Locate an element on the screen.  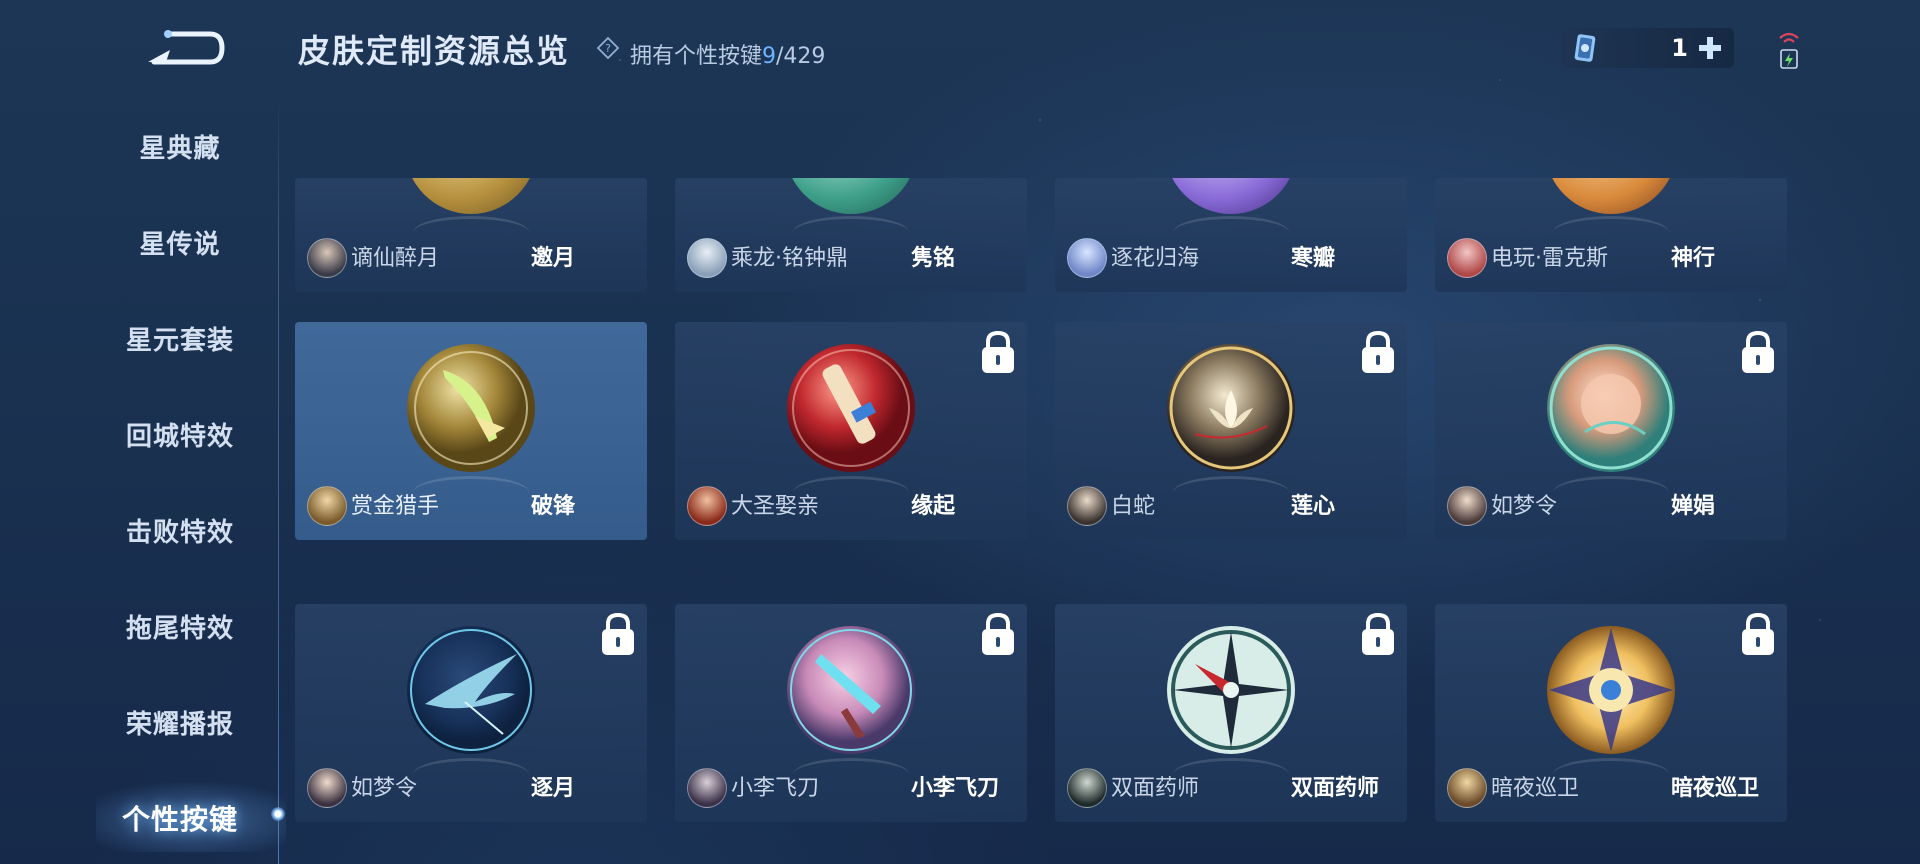
skin-name: 莲心 is located at coordinates (1313, 506).